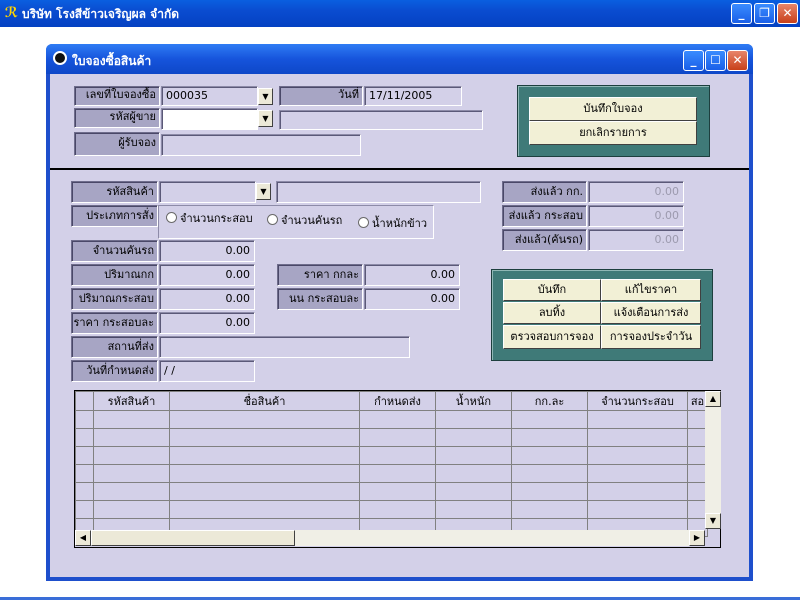 Image resolution: width=800 pixels, height=600 pixels. What do you see at coordinates (741, 13) in the screenshot?
I see `app-minimize-button: _` at bounding box center [741, 13].